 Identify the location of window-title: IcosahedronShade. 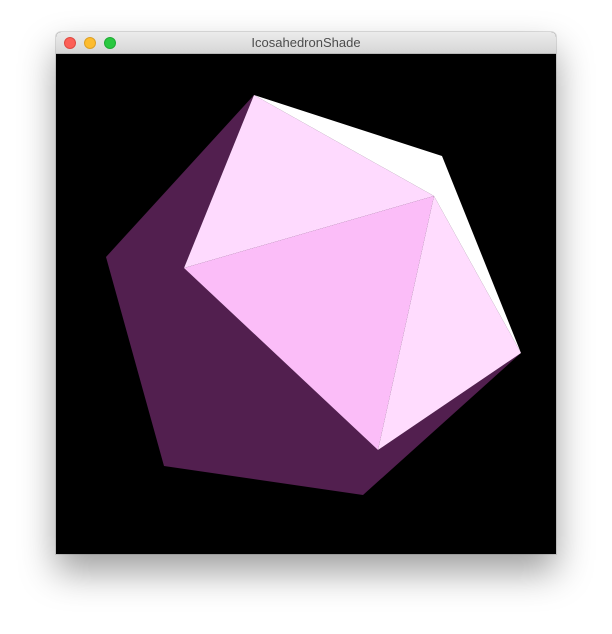
(306, 42).